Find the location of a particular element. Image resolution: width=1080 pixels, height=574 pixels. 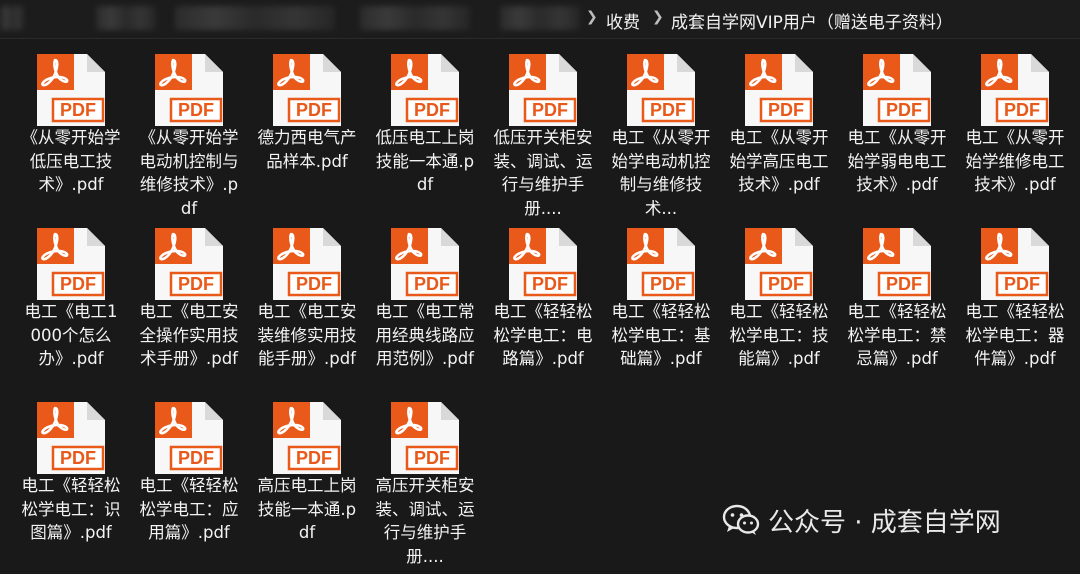

file-name: 电工《轻轻松松学电工：应用篇》.pdf is located at coordinates (189, 509).